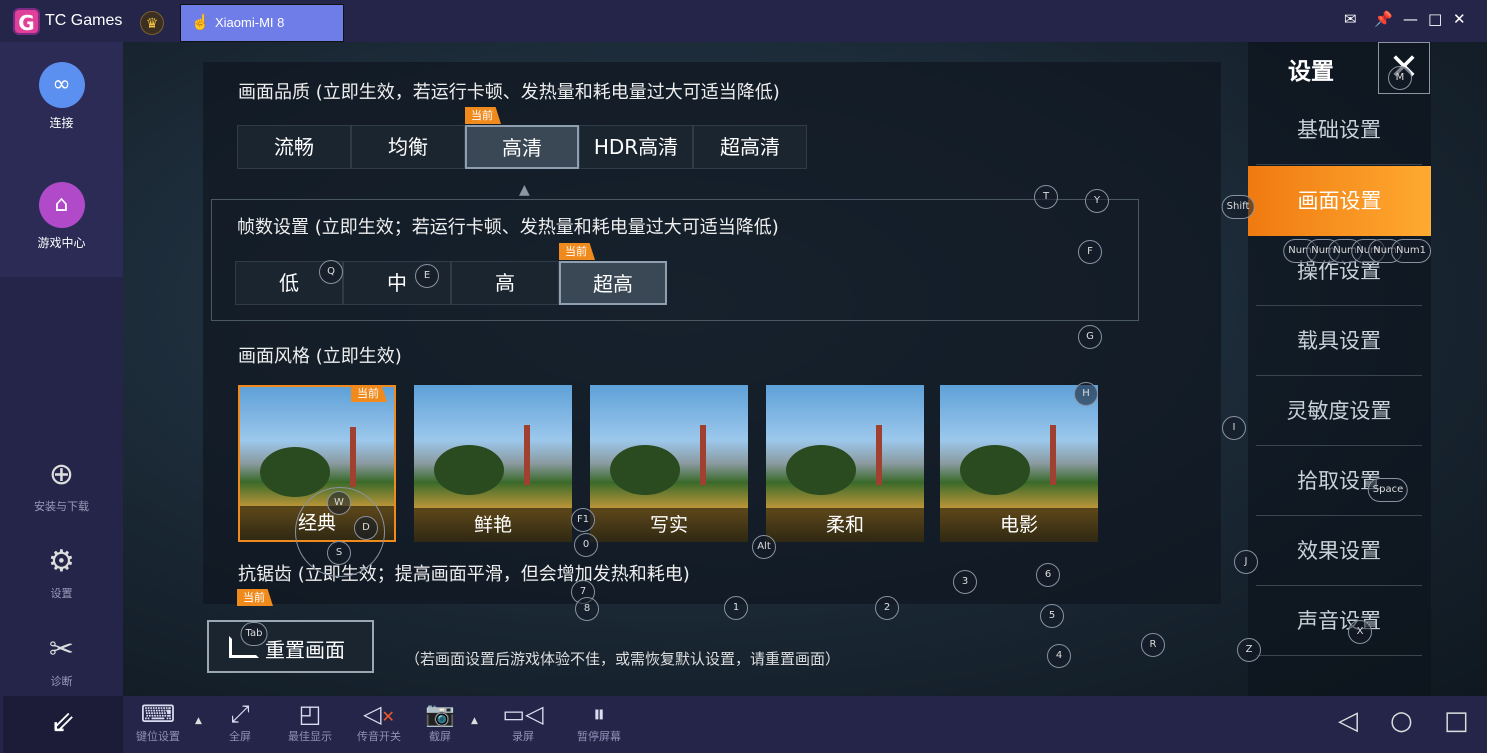  What do you see at coordinates (200, 22) in the screenshot?
I see `touch-hand-icon: ☝` at bounding box center [200, 22].